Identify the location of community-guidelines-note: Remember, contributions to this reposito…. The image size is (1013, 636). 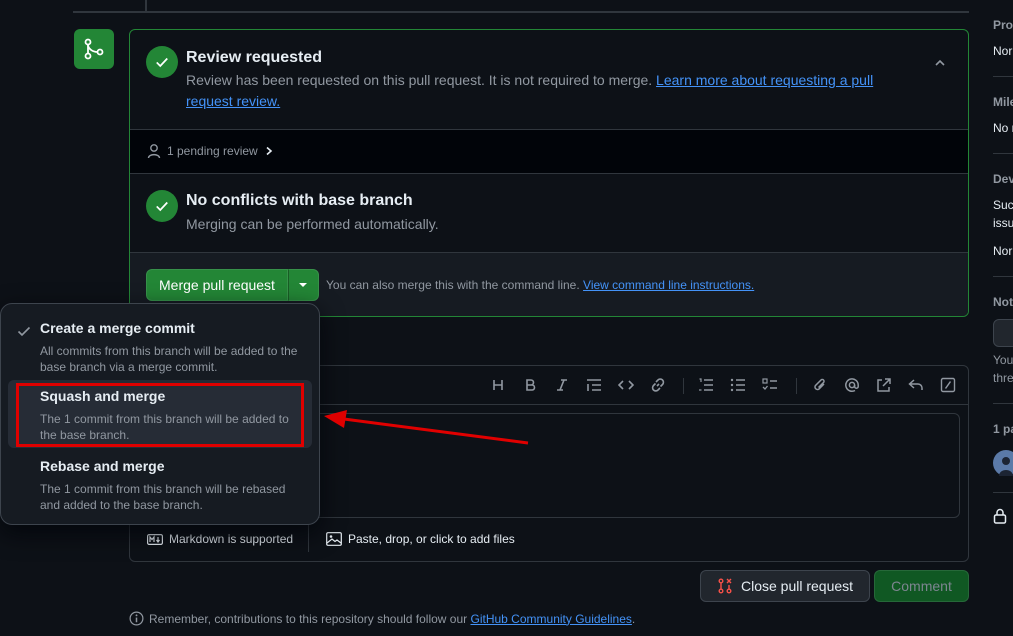
(382, 618).